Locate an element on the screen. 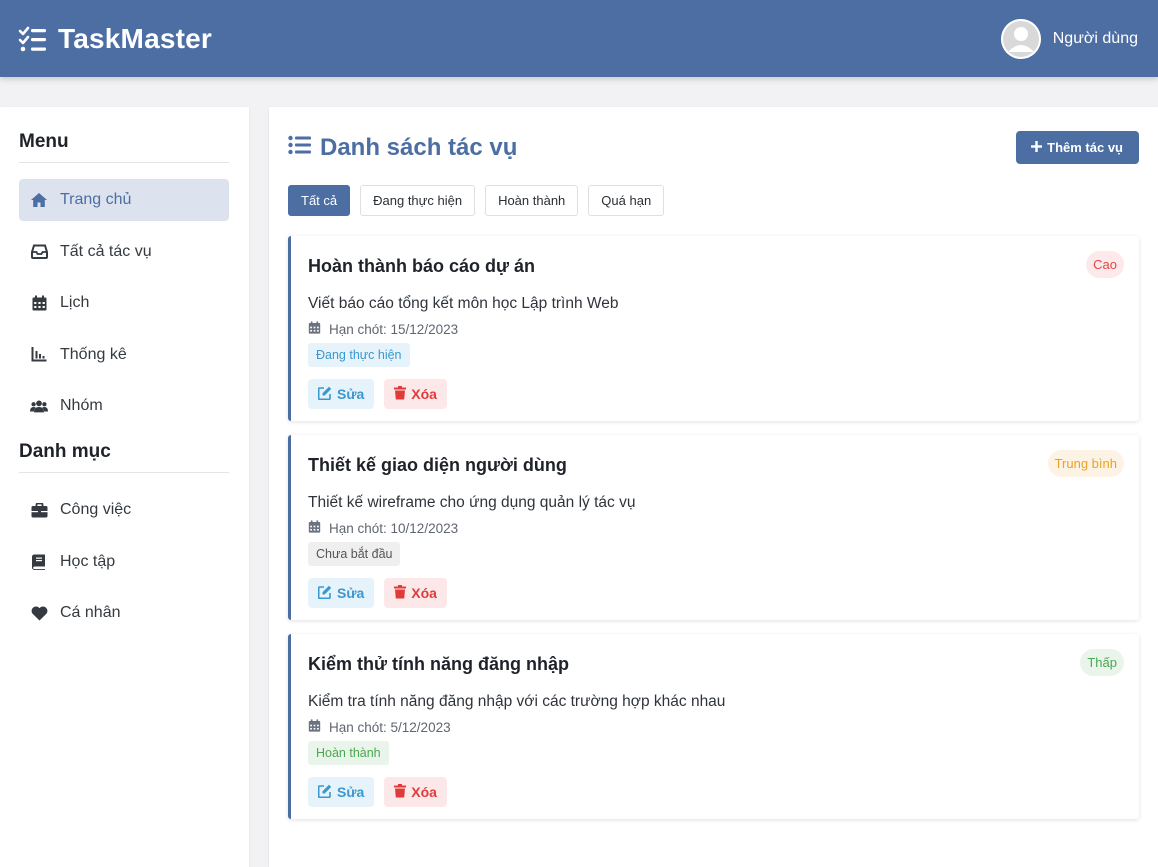 The image size is (1158, 867). avatar is located at coordinates (1020, 38).